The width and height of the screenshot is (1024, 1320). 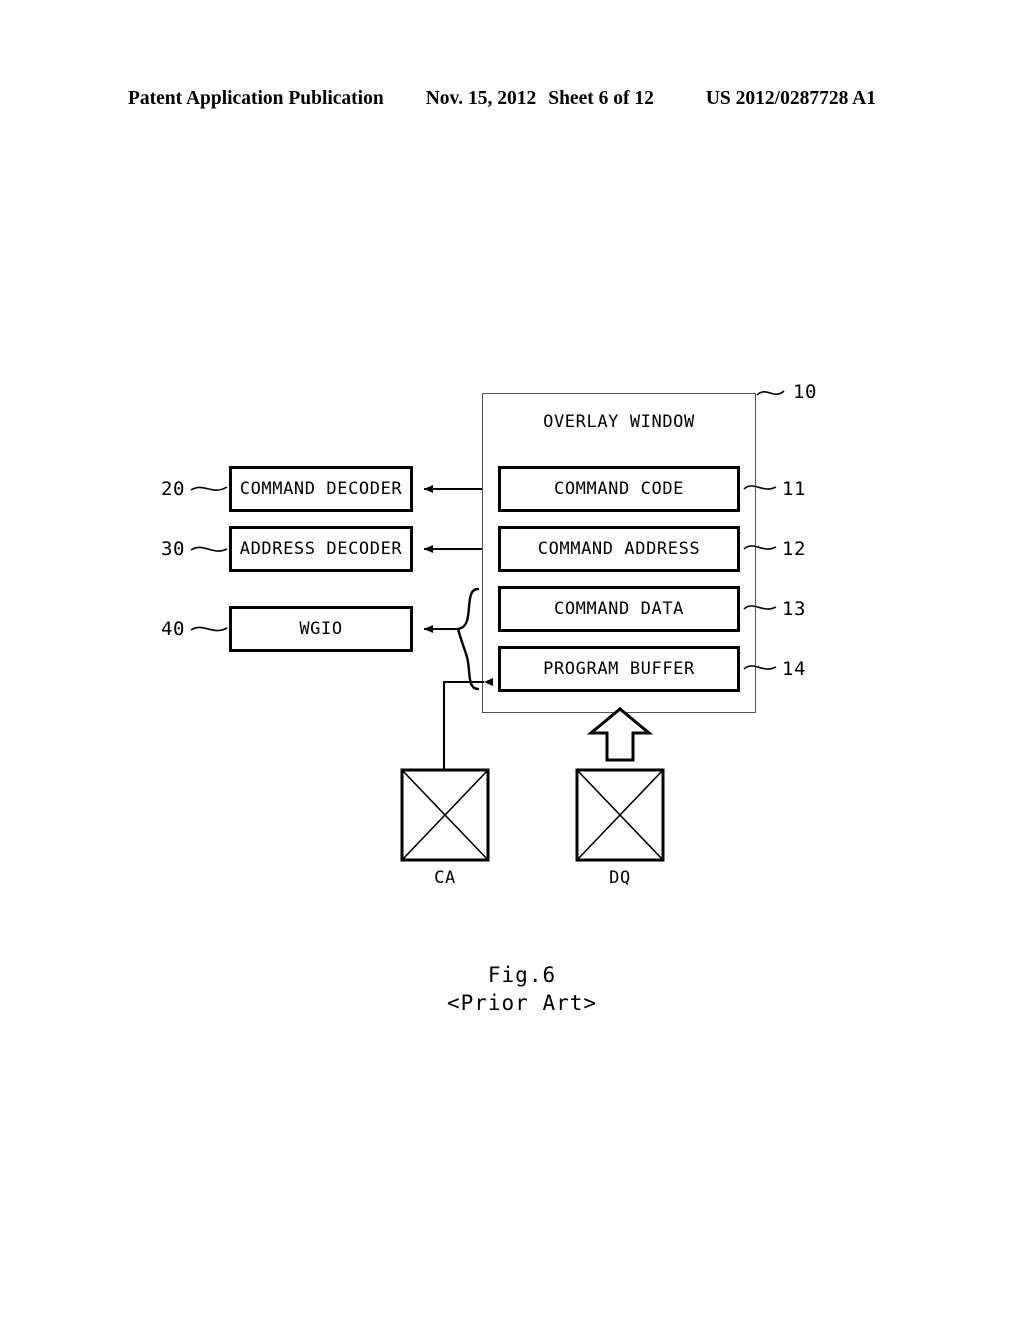 What do you see at coordinates (620, 734) in the screenshot?
I see `block-arrow-up-icon` at bounding box center [620, 734].